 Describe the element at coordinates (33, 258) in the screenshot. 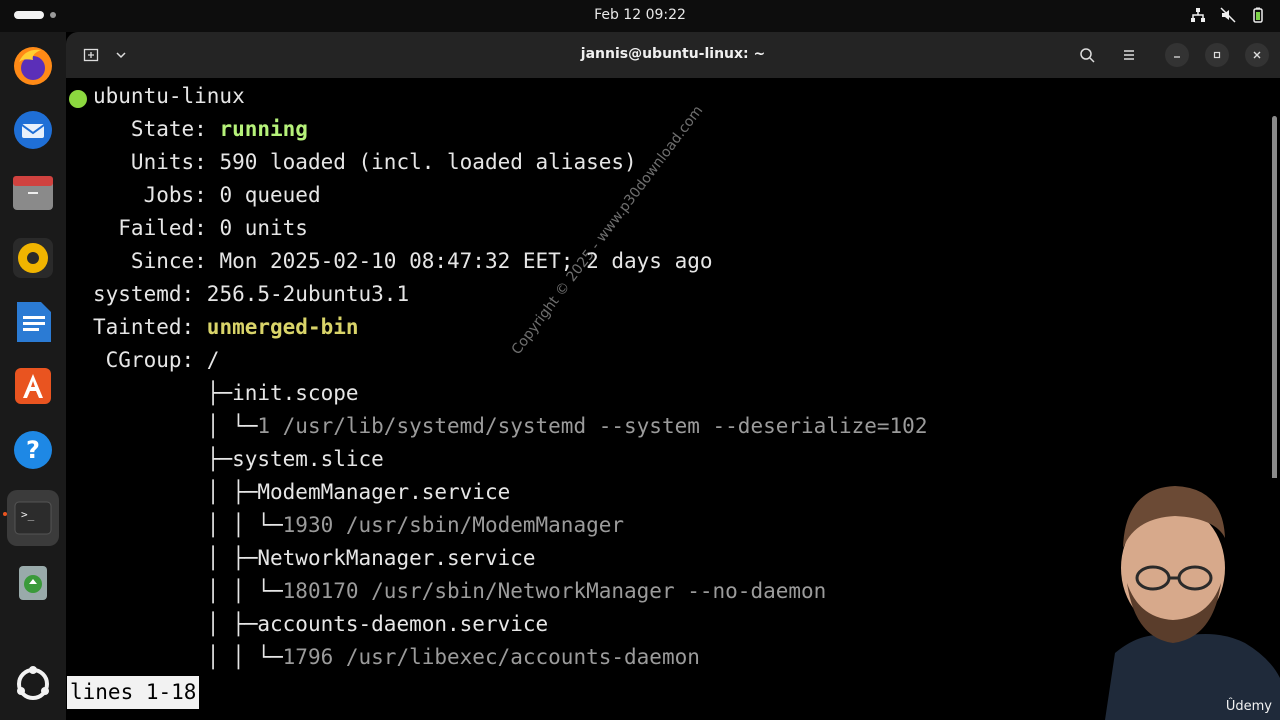

I see `rhythmbox-icon` at that location.